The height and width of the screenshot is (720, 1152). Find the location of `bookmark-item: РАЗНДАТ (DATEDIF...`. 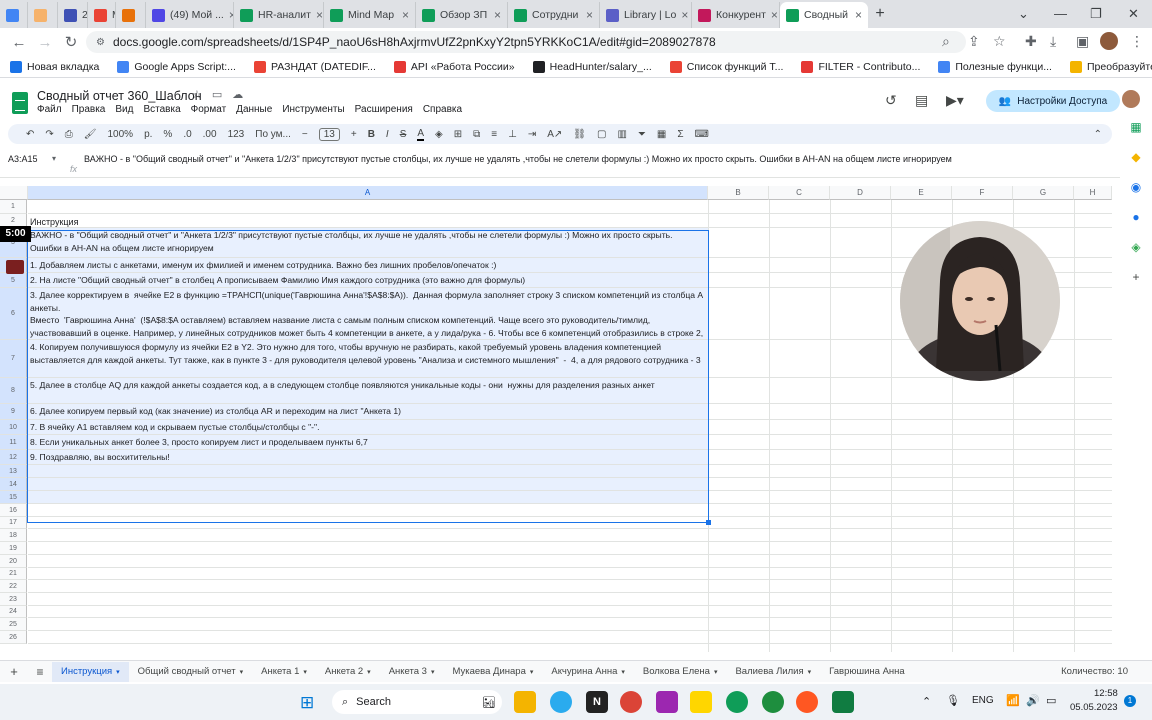

bookmark-item: РАЗНДАТ (DATEDIF... is located at coordinates (314, 66).